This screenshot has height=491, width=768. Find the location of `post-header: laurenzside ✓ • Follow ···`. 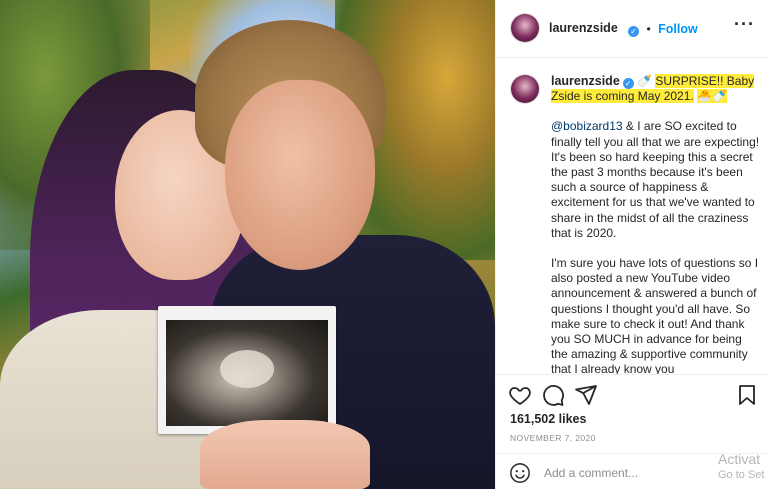

post-header: laurenzside ✓ • Follow ··· is located at coordinates (632, 29).